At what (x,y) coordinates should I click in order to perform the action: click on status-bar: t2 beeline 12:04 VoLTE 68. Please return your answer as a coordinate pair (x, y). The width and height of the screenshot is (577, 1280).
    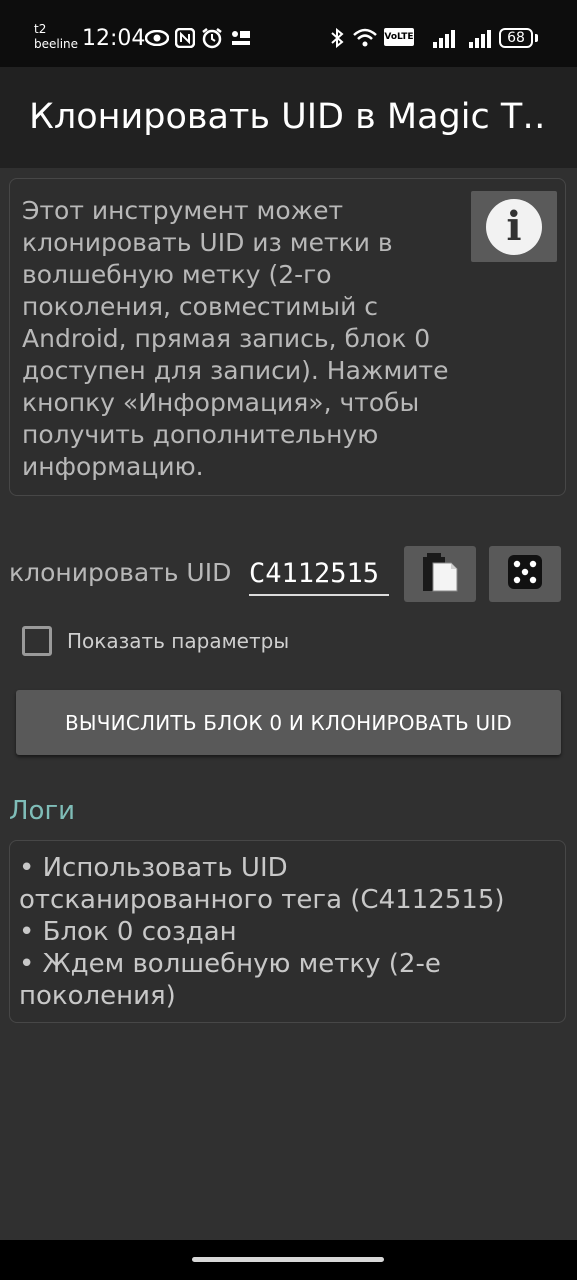
    Looking at the image, I should click on (288, 33).